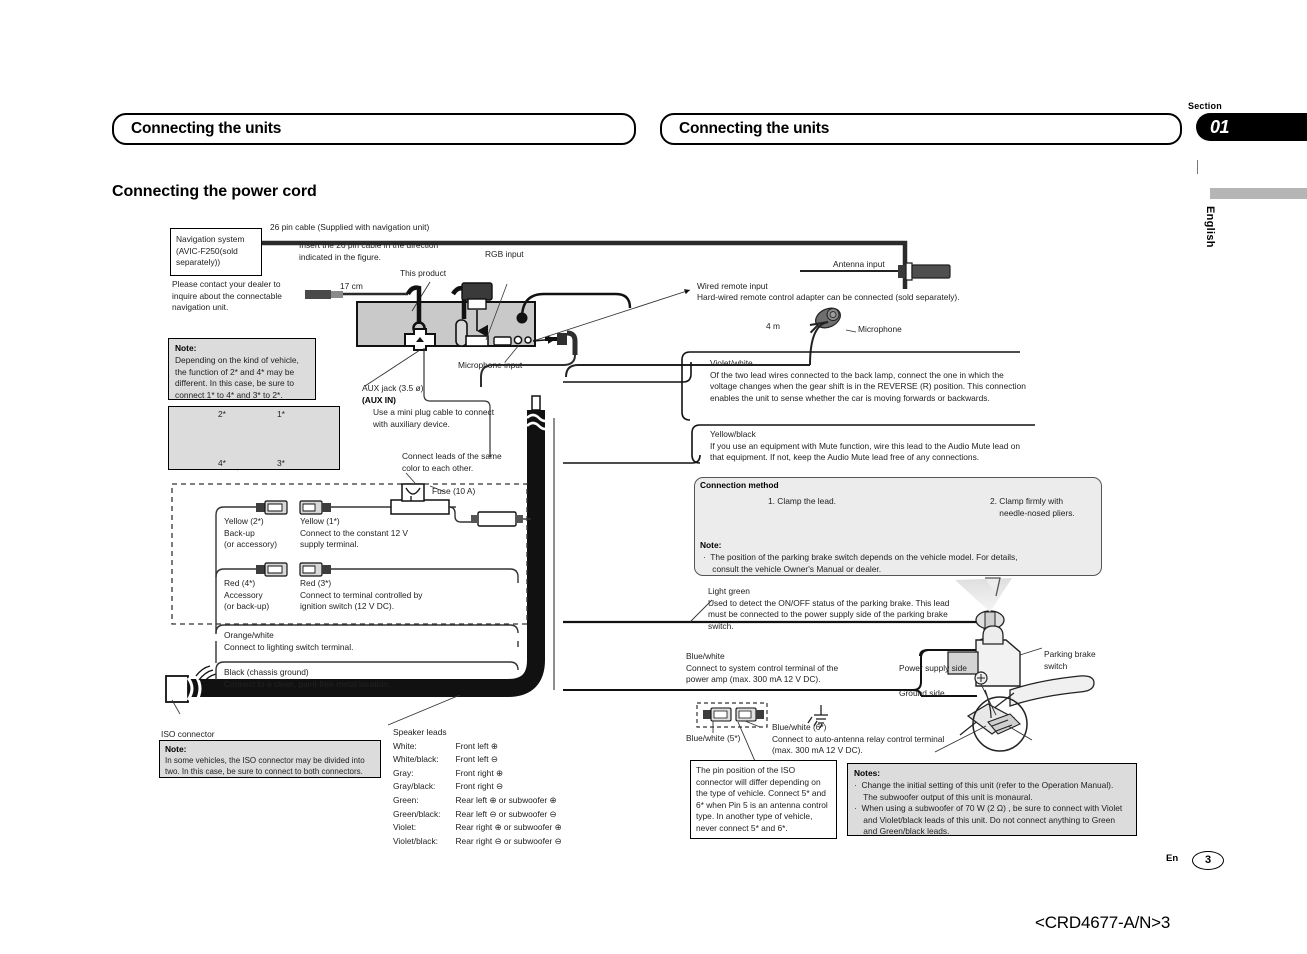  What do you see at coordinates (351, 286) in the screenshot?
I see `cable-length-17cm: 17 cm` at bounding box center [351, 286].